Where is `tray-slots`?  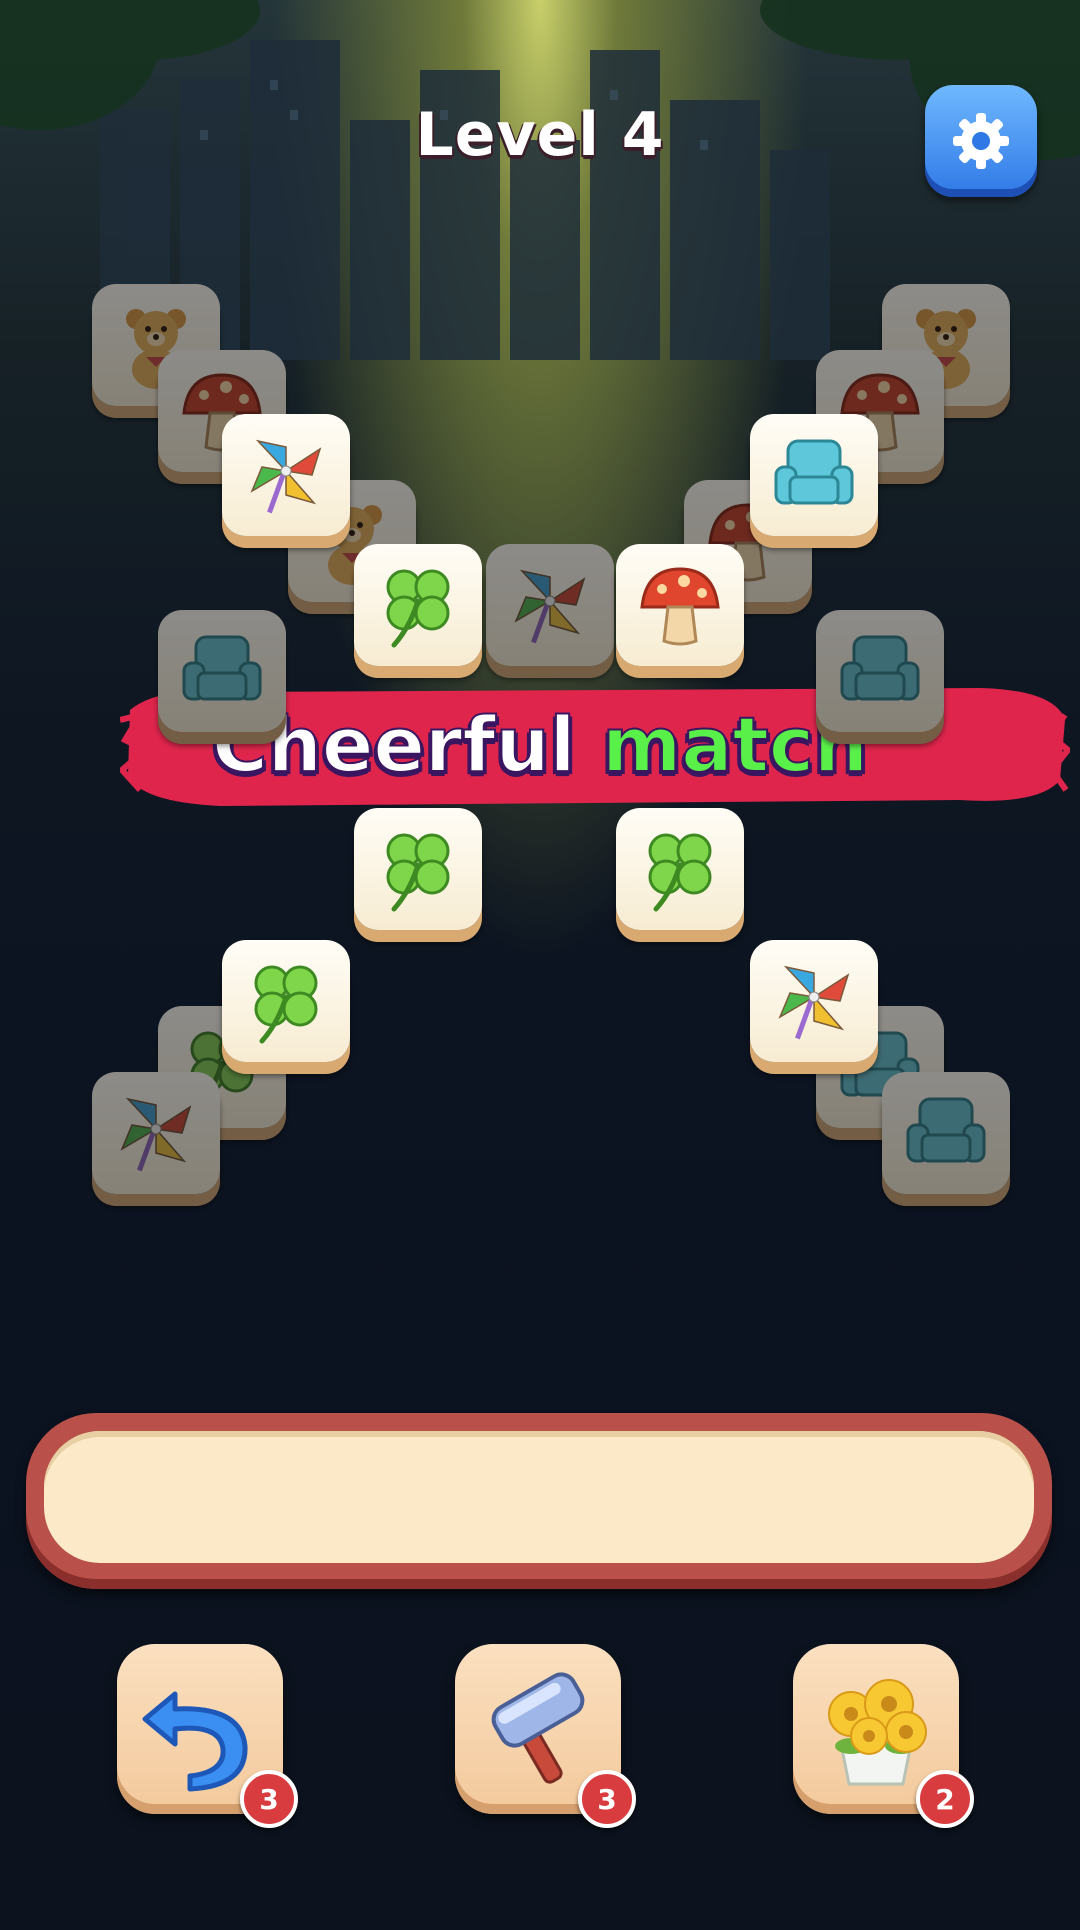
tray-slots is located at coordinates (539, 1497).